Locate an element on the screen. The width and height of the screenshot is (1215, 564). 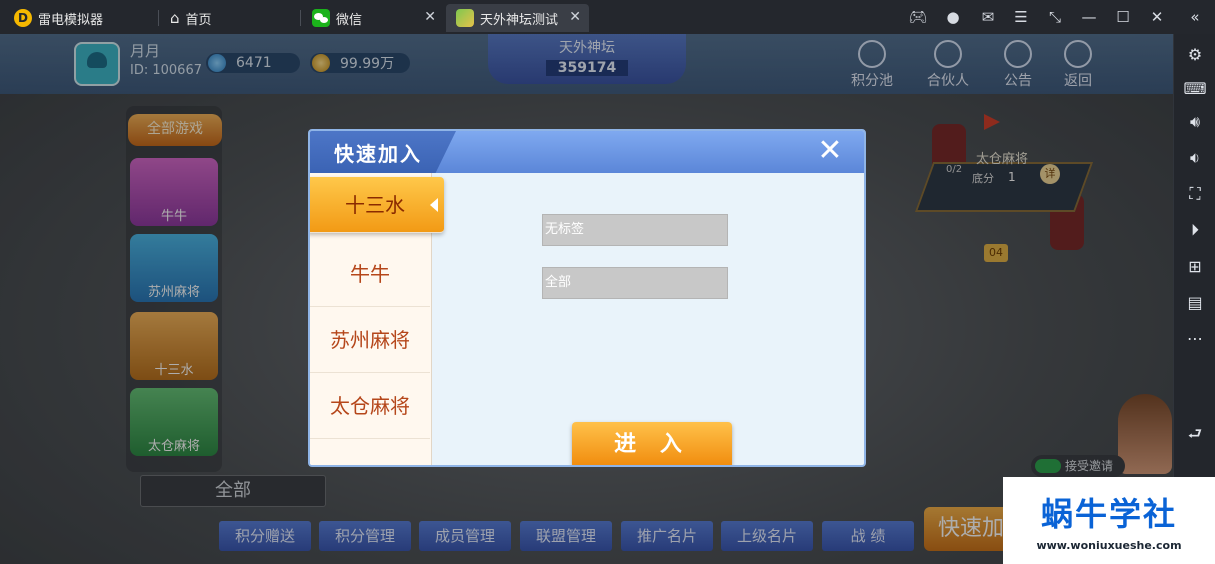
add-app-icon: ⊞ is located at coordinates (1195, 266).